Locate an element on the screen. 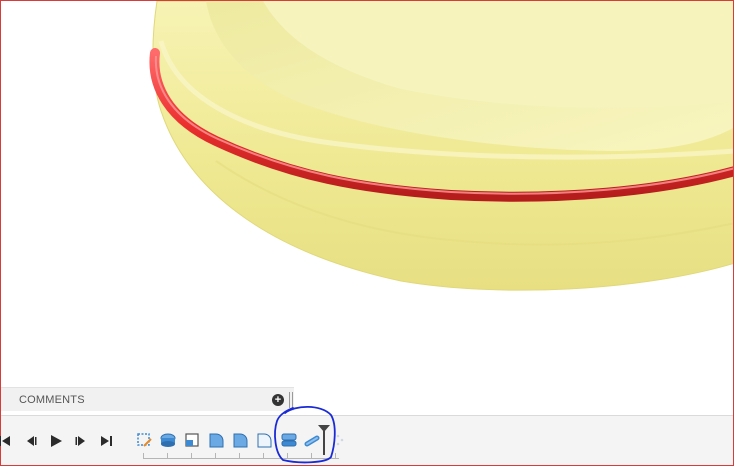 This screenshot has width=734, height=466. timeline-marker is located at coordinates (324, 440).